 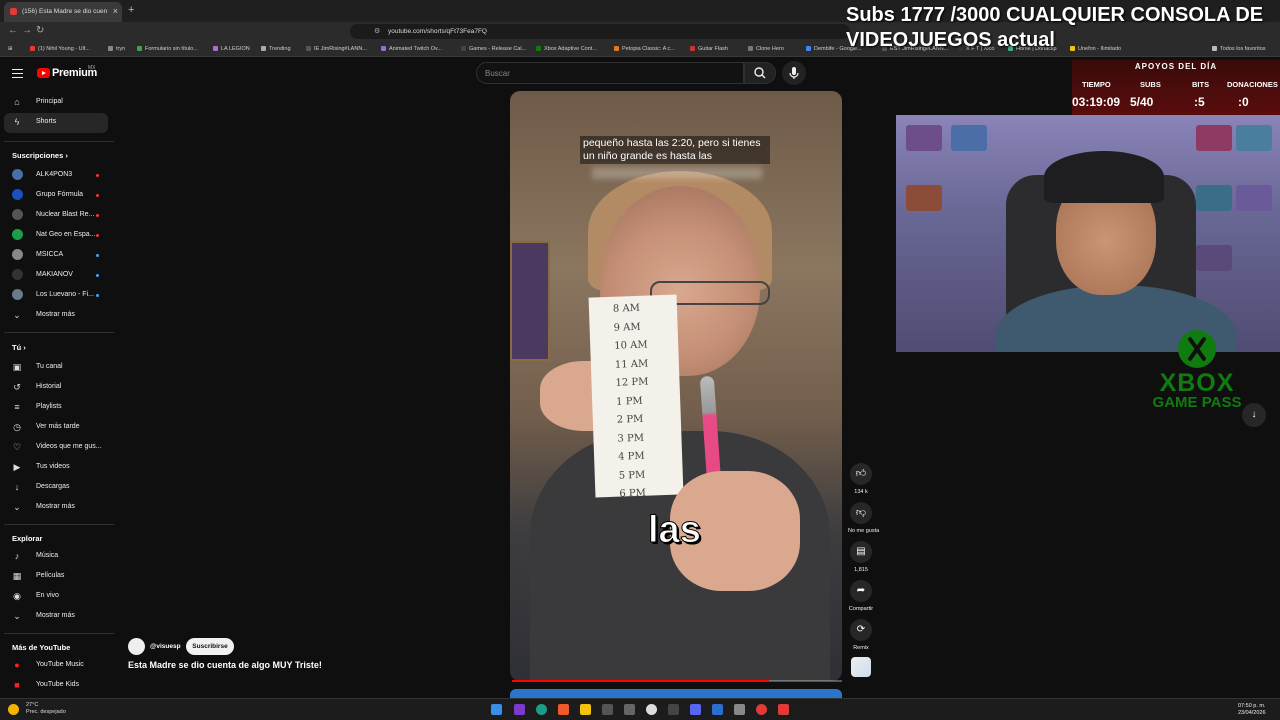 What do you see at coordinates (48, 665) in the screenshot?
I see `sidebar-item-youtube-music: ● YouTube Music` at bounding box center [48, 665].